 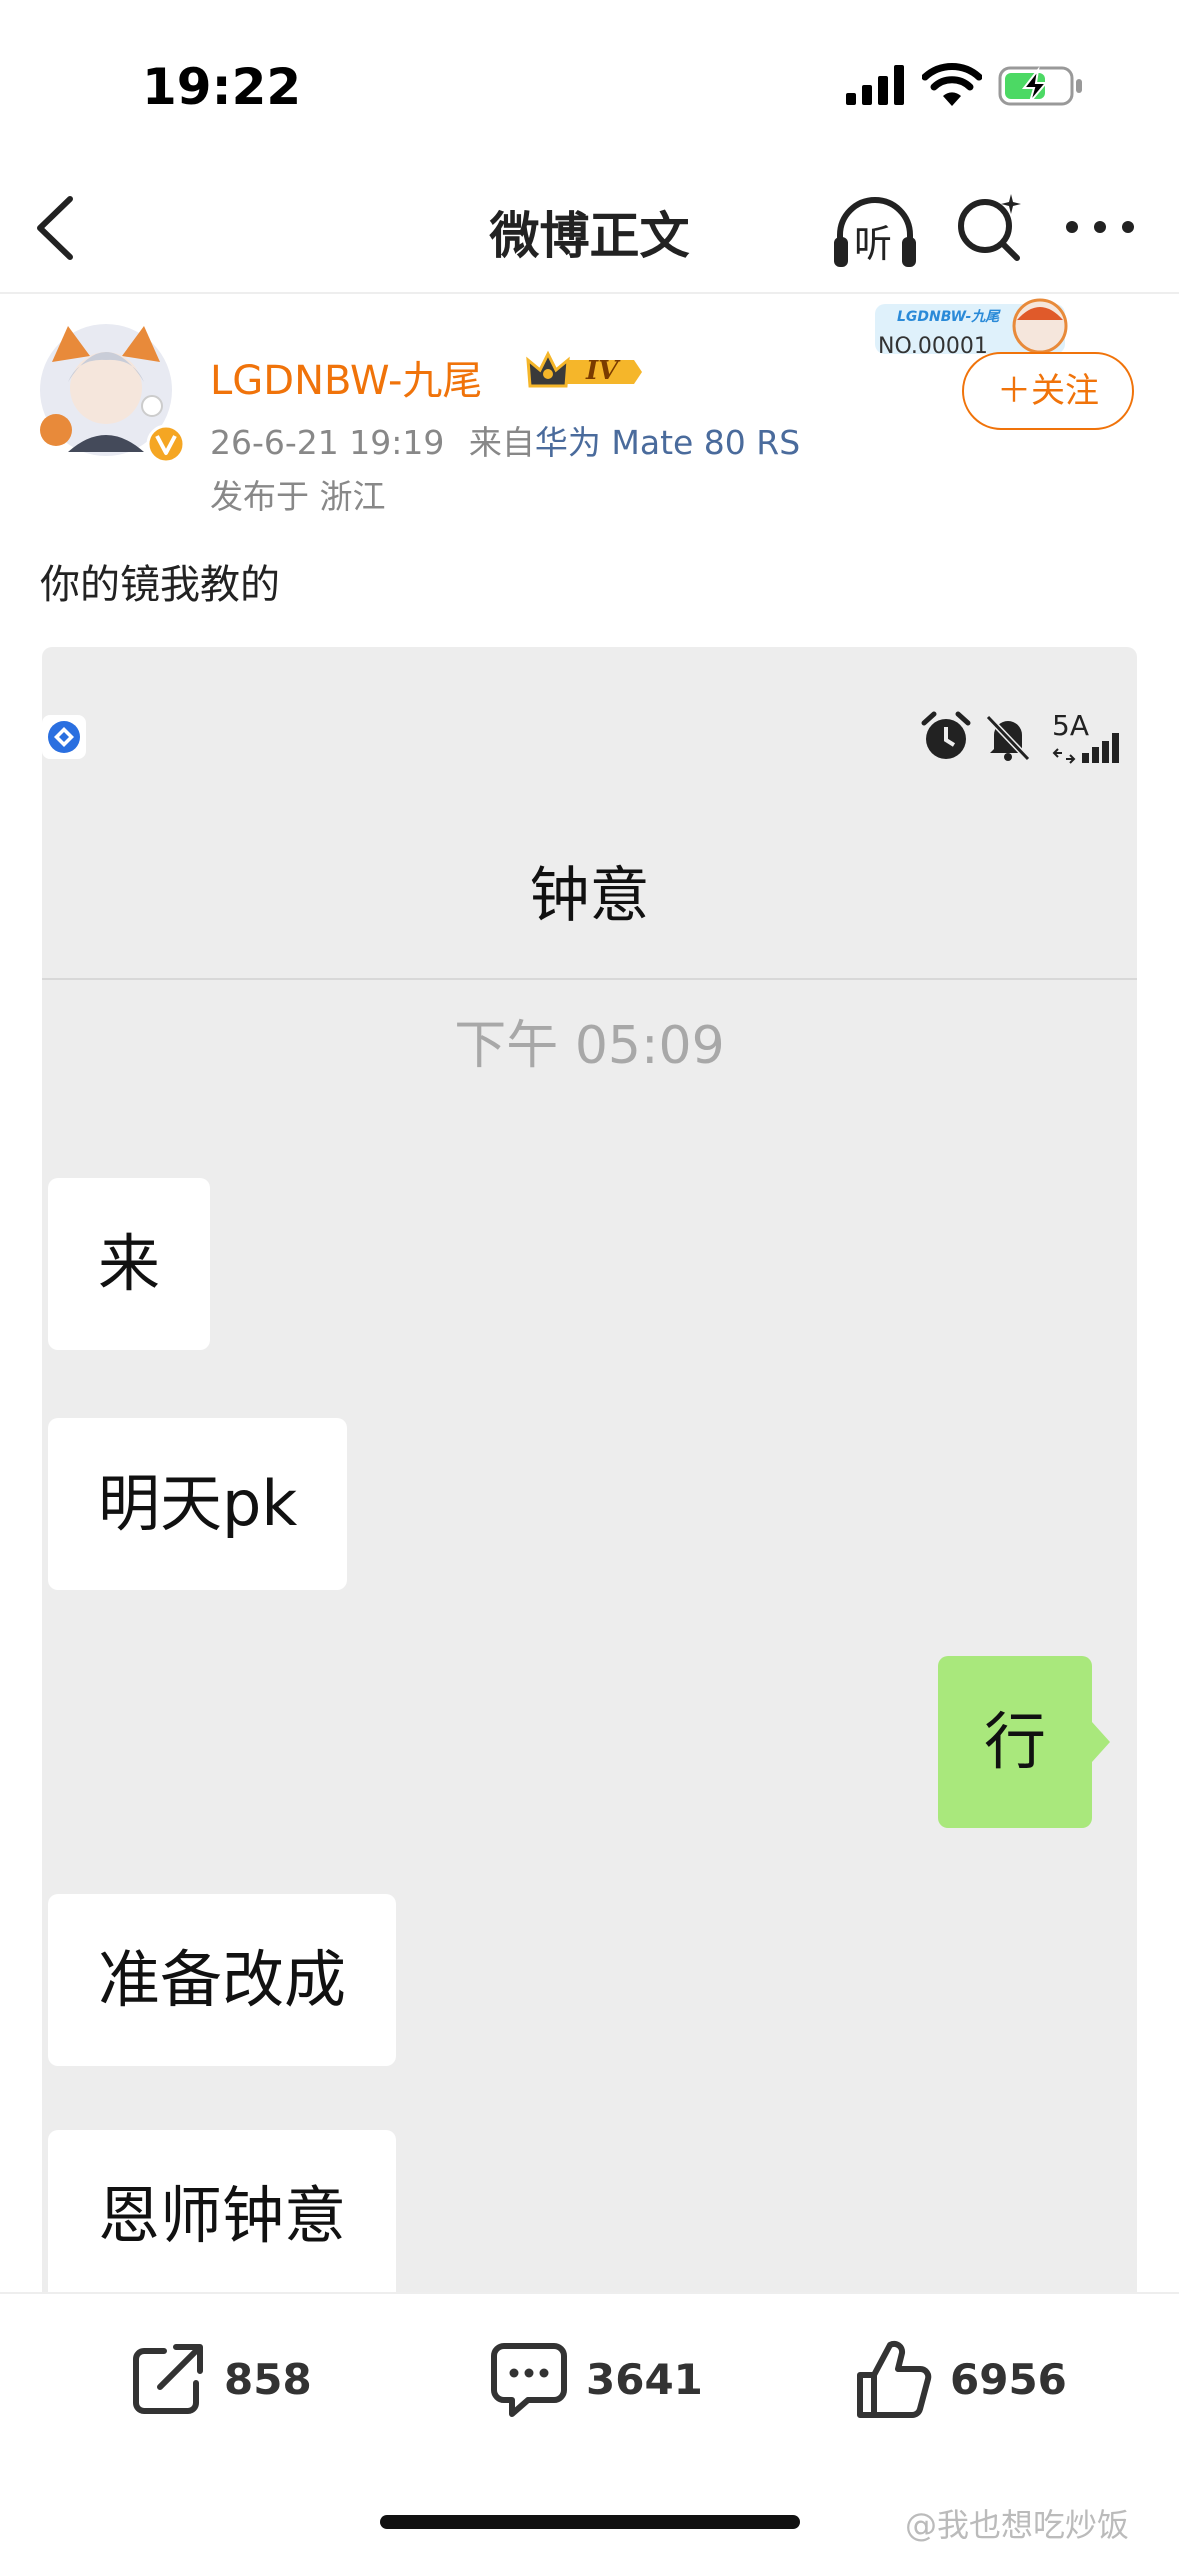 I want to click on home-indicator, so click(x=590, y=2522).